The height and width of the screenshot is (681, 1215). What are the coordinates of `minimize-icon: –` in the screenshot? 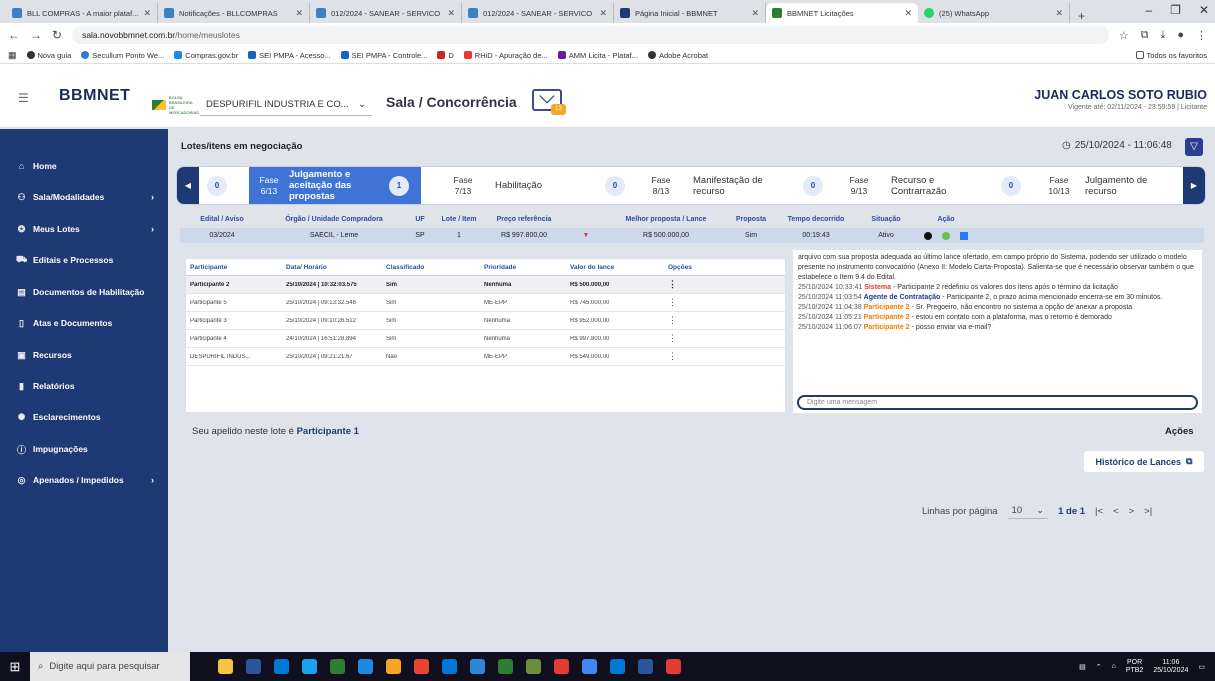 It's located at (1148, 10).